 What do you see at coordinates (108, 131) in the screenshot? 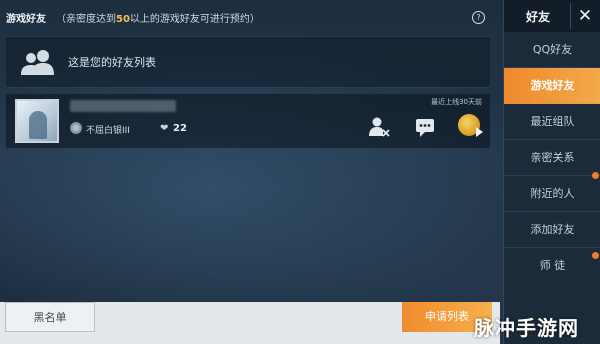
I see `rank-label: 不屈白银III` at bounding box center [108, 131].